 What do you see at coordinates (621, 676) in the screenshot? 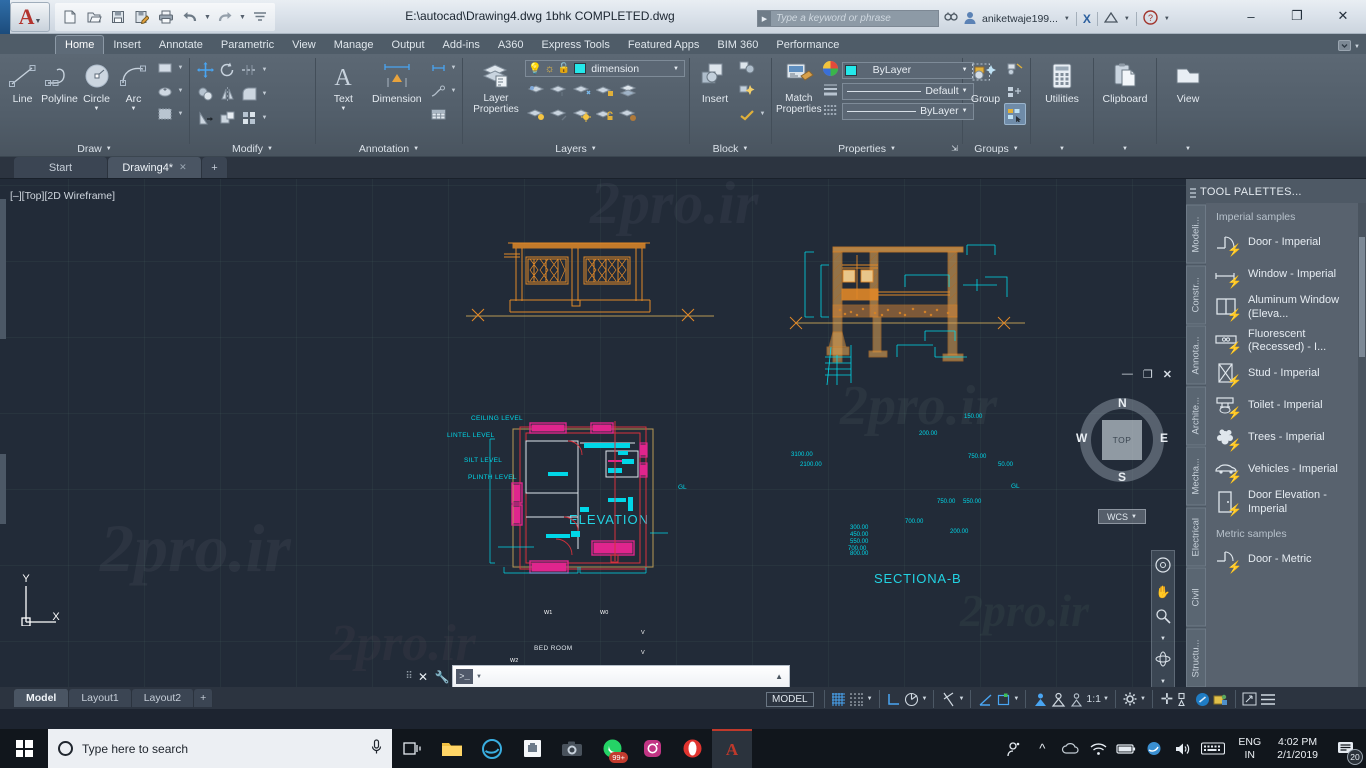
I see `command-input-wrapper: >_ ▼ ▲` at bounding box center [621, 676].